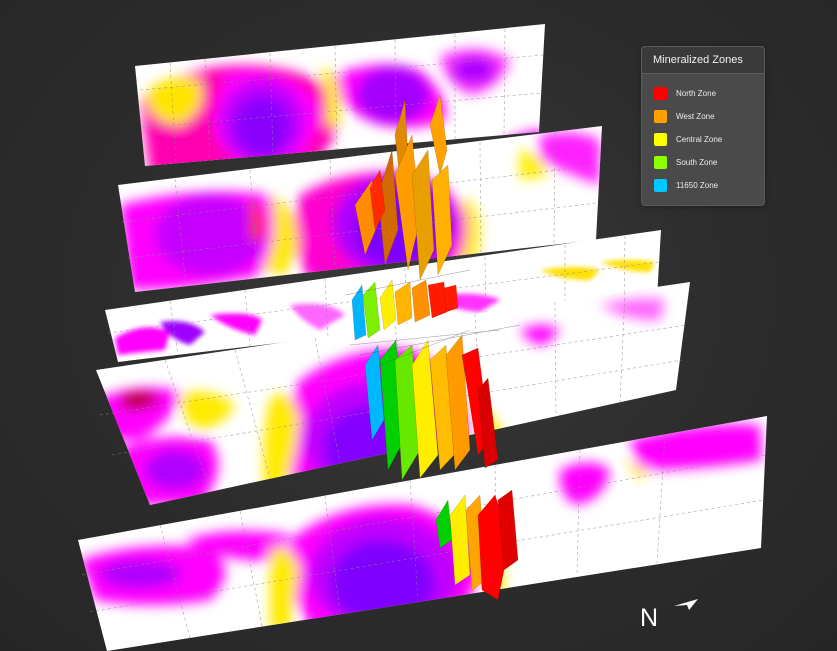  Describe the element at coordinates (697, 162) in the screenshot. I see `legend-item-label: South Zone` at that location.